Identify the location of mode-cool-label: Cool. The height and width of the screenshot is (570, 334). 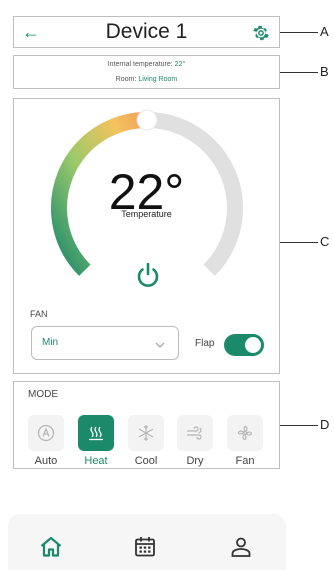
(146, 461).